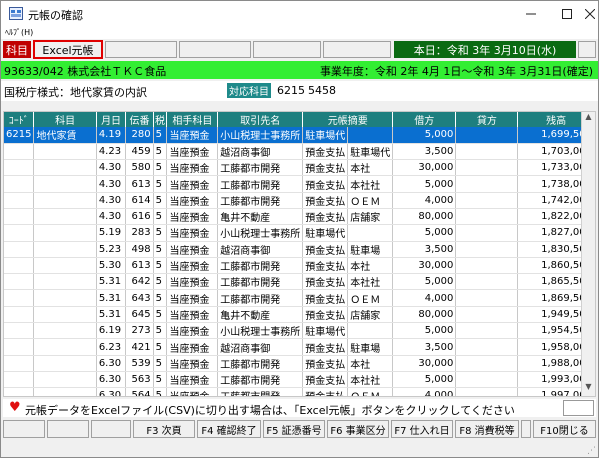 This screenshot has width=599, height=458. I want to click on excel-ledger-button: Excel元帳, so click(68, 49).